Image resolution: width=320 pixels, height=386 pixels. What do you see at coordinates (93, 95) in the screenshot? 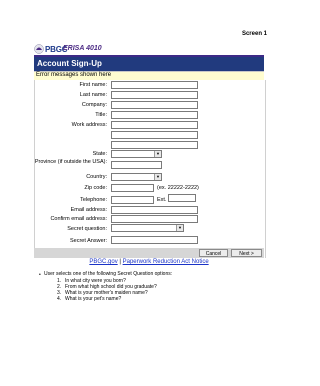
I see `last-name-label: Last name:` at bounding box center [93, 95].